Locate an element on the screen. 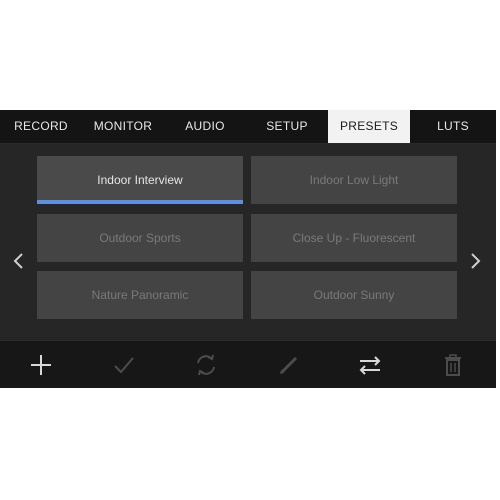 This screenshot has height=500, width=500. preset-label: Indoor Low Light is located at coordinates (354, 180).